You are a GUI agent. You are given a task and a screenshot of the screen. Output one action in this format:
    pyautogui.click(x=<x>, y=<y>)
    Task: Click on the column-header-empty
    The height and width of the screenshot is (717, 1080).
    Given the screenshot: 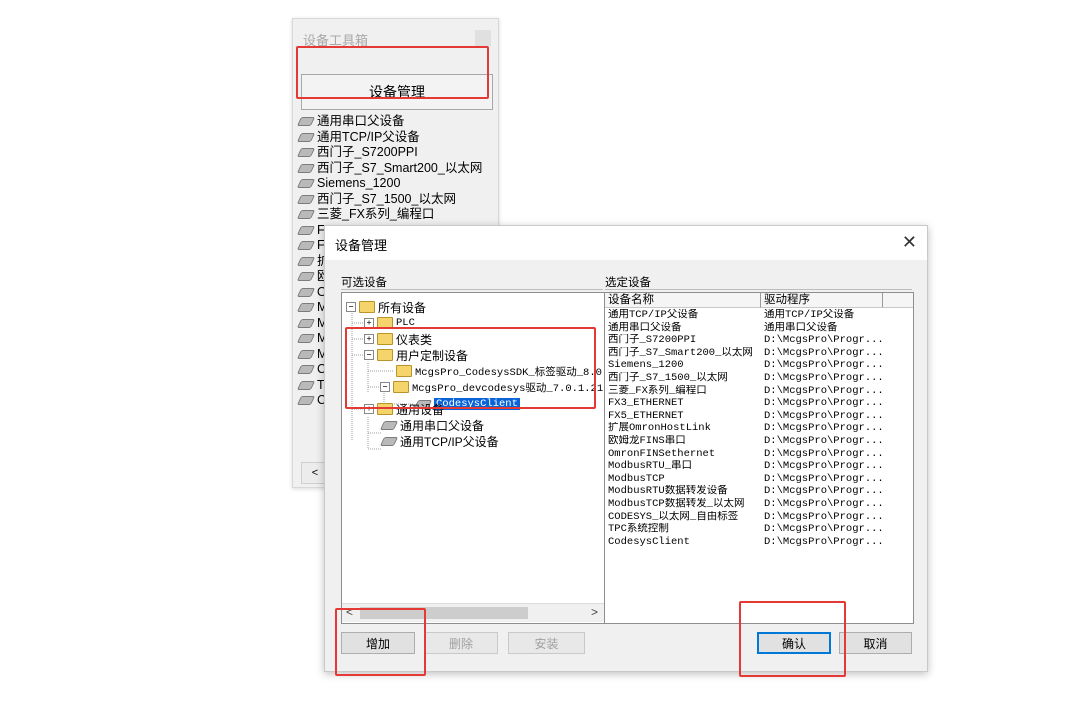 What is the action you would take?
    pyautogui.click(x=898, y=300)
    